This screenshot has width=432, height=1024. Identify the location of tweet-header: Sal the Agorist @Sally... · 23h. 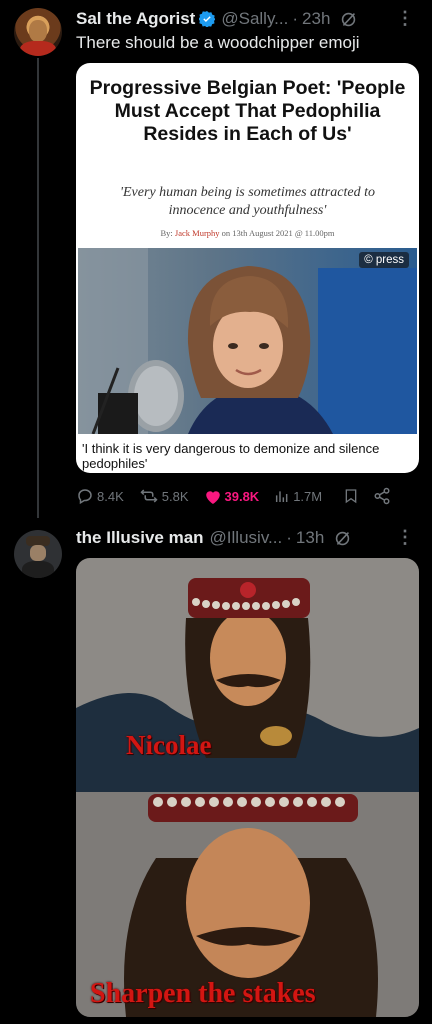
(216, 19).